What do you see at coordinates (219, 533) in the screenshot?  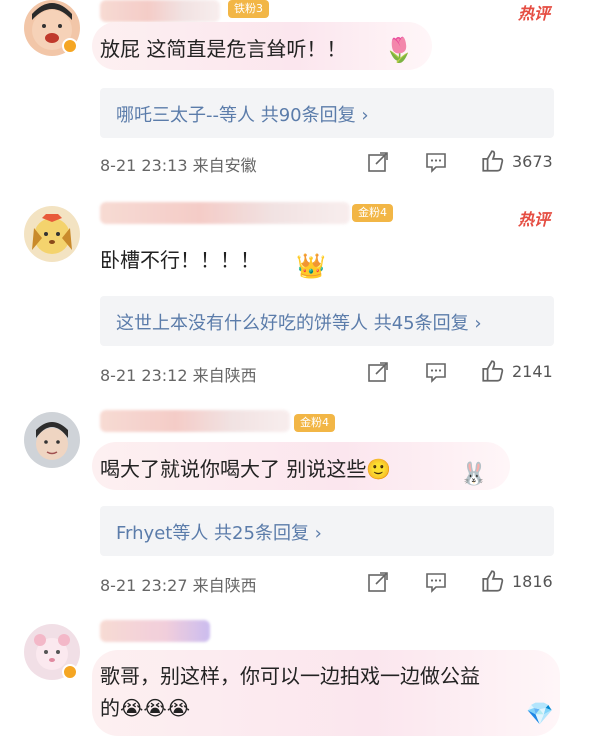 I see `reply-summary-text: Frhyet等人 共25条回复 ›` at bounding box center [219, 533].